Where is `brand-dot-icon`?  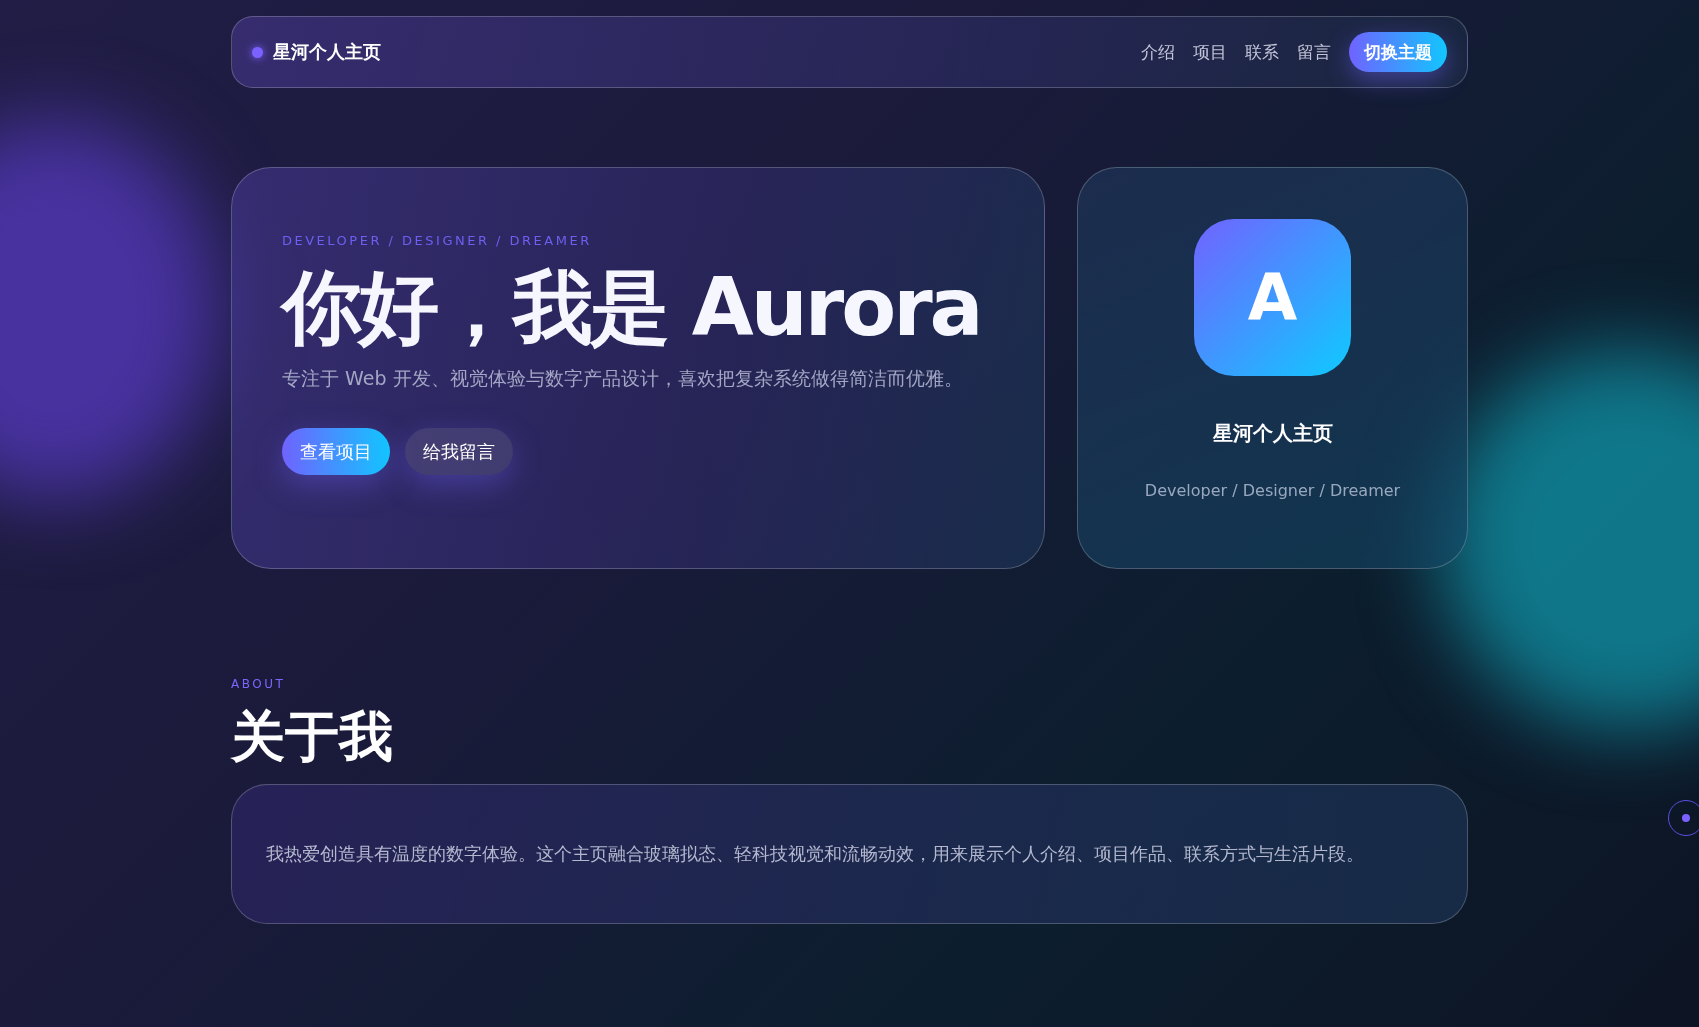 brand-dot-icon is located at coordinates (257, 52).